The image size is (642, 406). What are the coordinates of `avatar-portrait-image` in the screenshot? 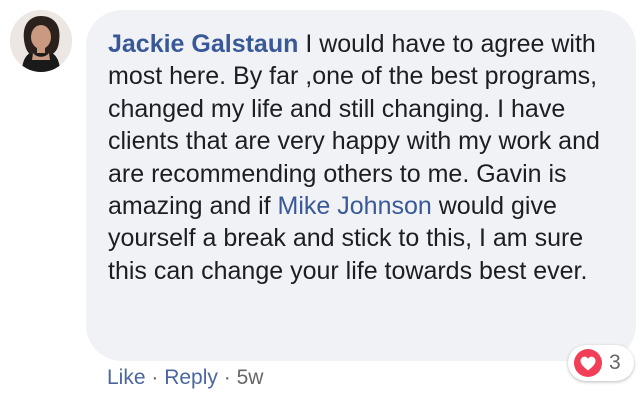 It's located at (41, 41).